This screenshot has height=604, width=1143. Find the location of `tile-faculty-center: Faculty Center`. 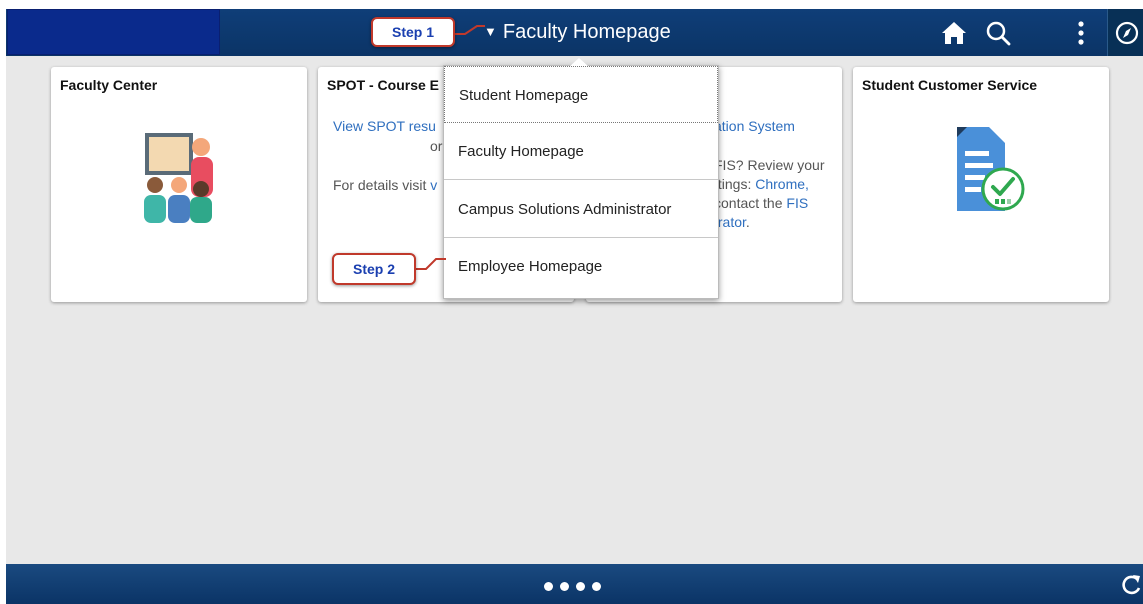

tile-faculty-center: Faculty Center is located at coordinates (179, 184).